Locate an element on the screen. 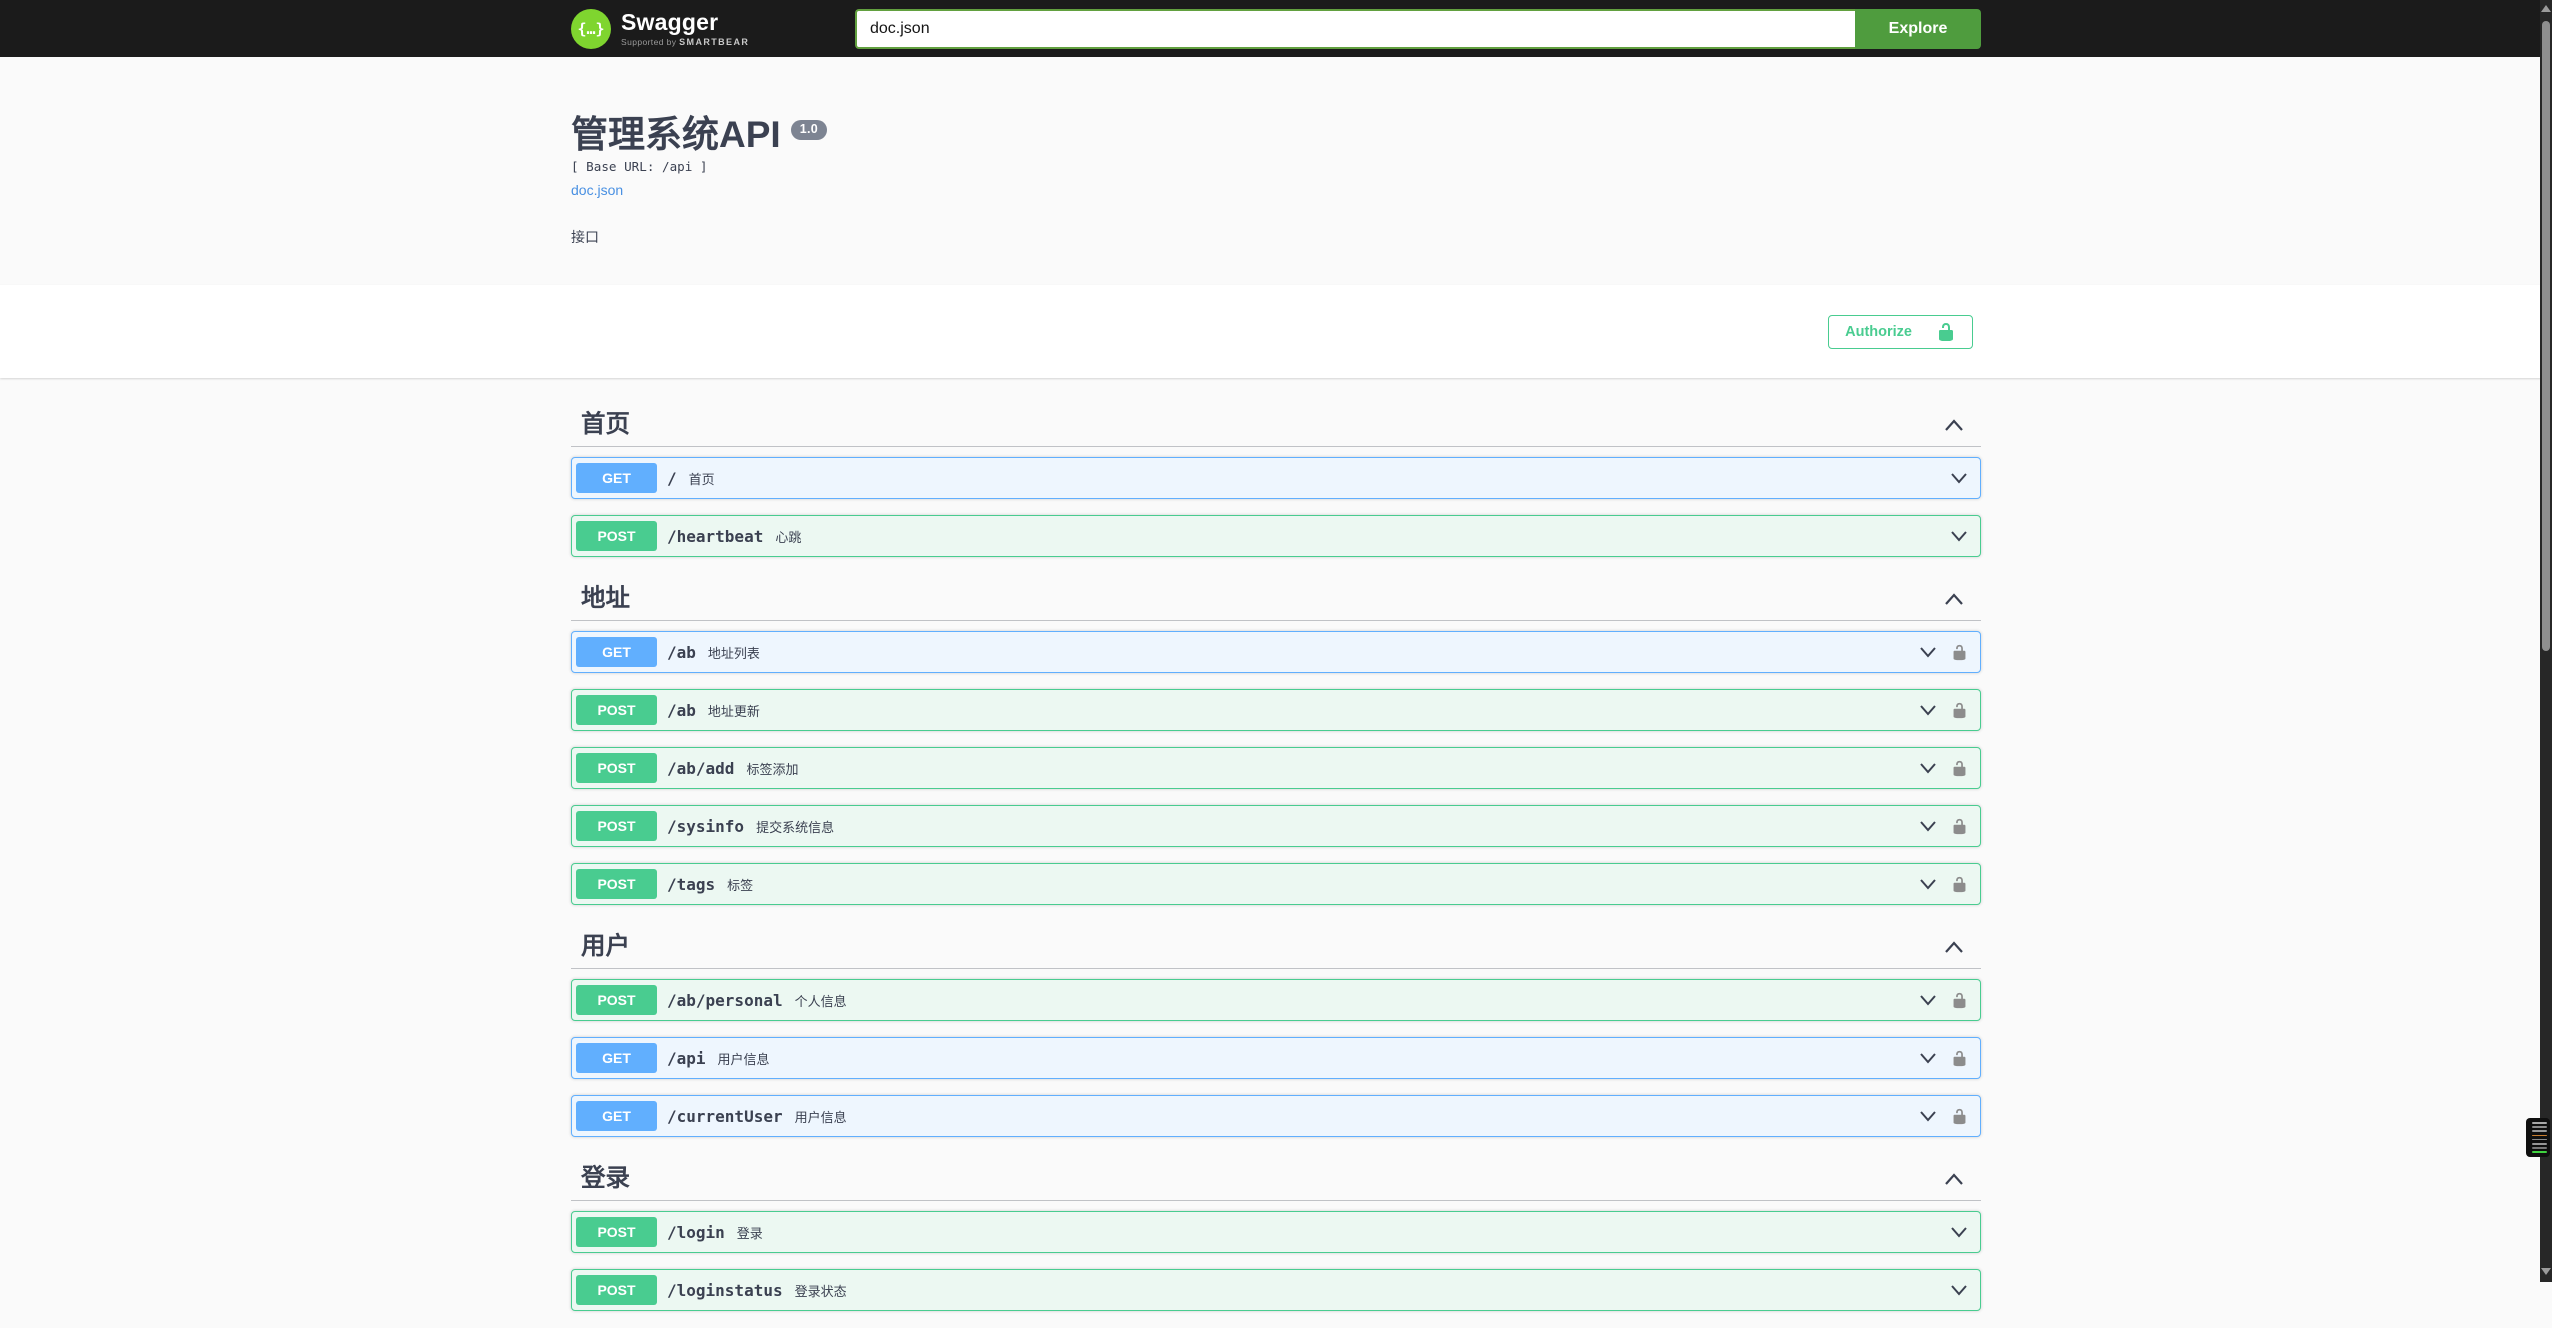 The image size is (2552, 1328). scheme-container: Authorize is located at coordinates (1276, 331).